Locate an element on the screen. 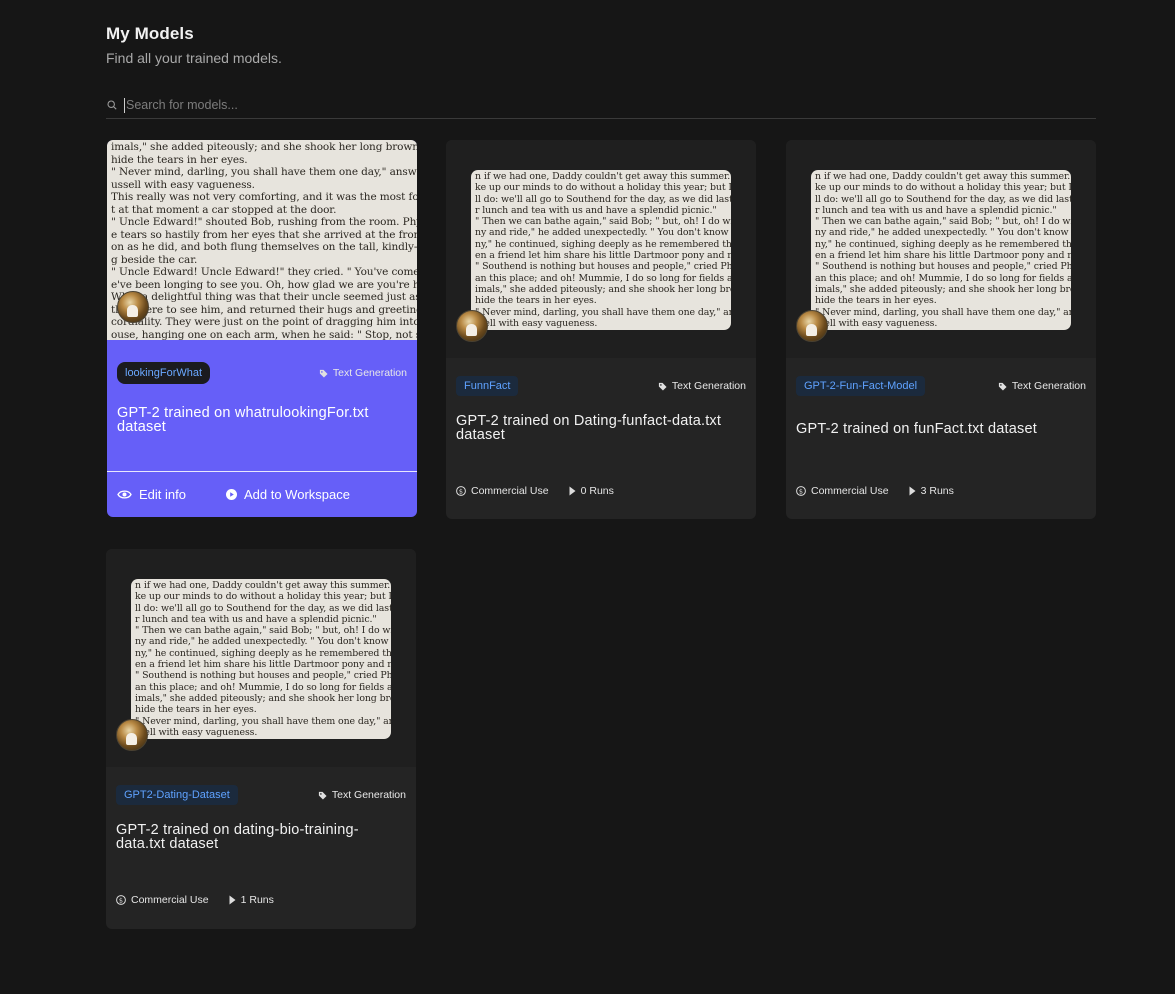  edit-info-button: Edit info is located at coordinates (151, 494).